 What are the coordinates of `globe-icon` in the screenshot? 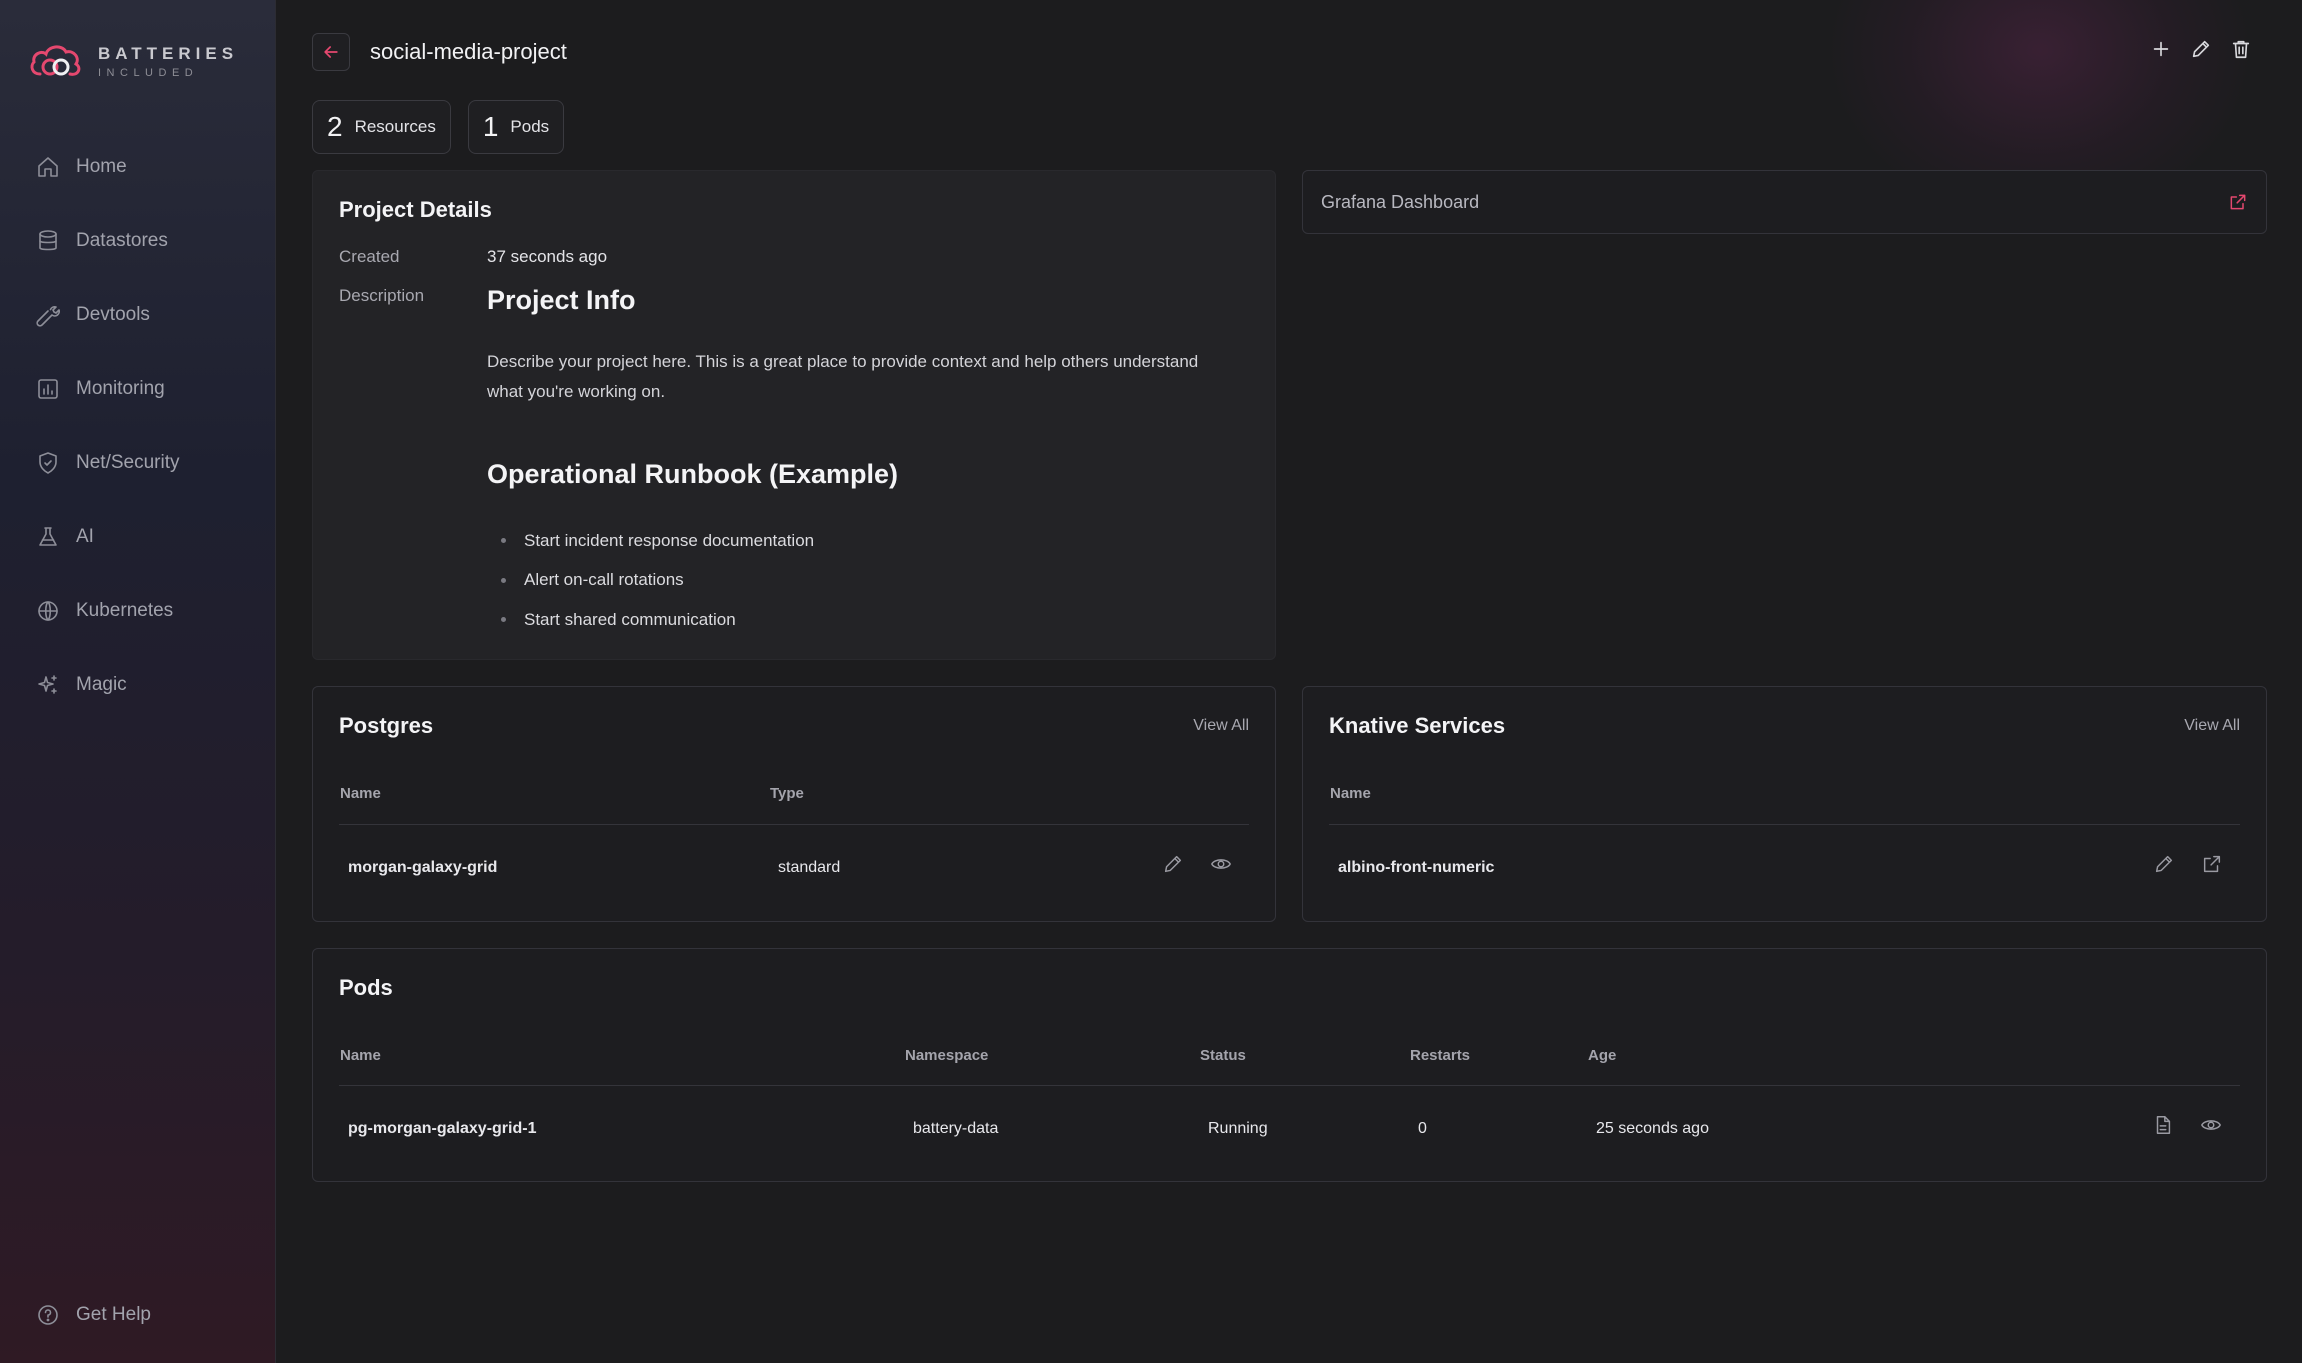 It's located at (48, 611).